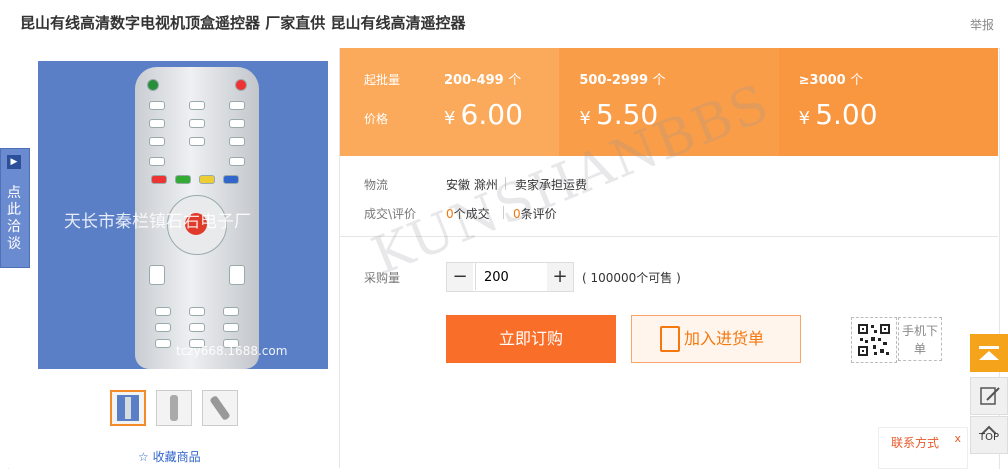 The height and width of the screenshot is (469, 1008). I want to click on qr-code-graphic, so click(874, 340).